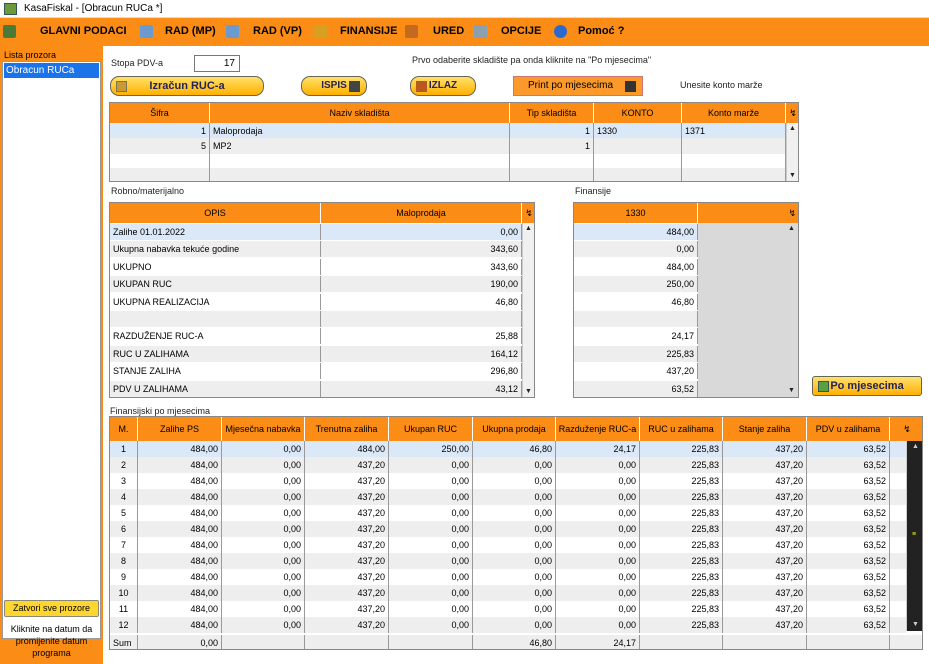 Image resolution: width=929 pixels, height=664 pixels. I want to click on monthly-col-header: Stanje zaliha, so click(765, 429).